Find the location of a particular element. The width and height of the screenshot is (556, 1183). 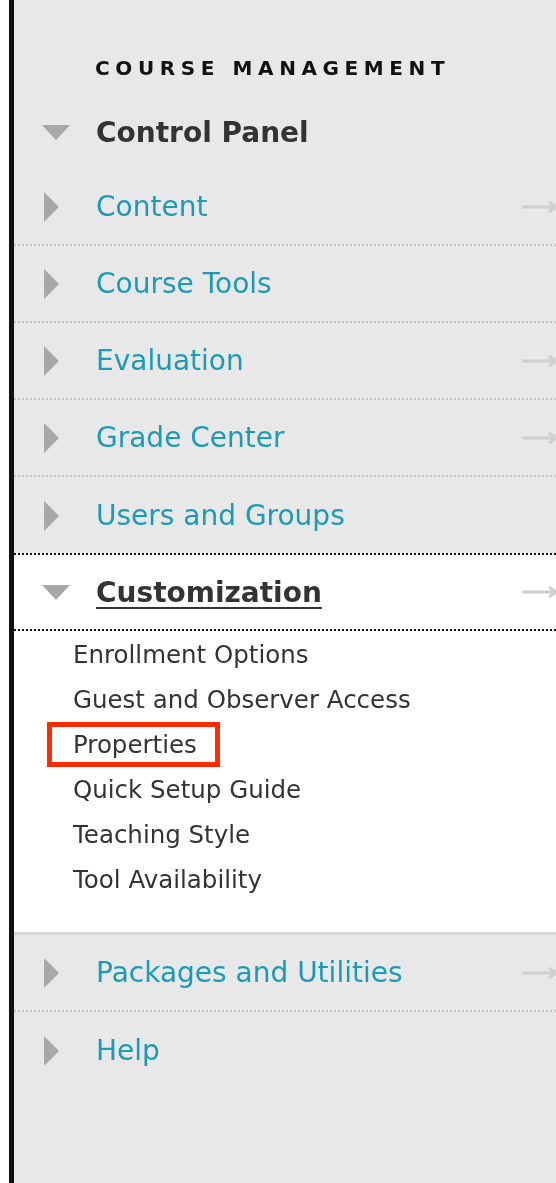

panel-title: Control Panel is located at coordinates (202, 132).